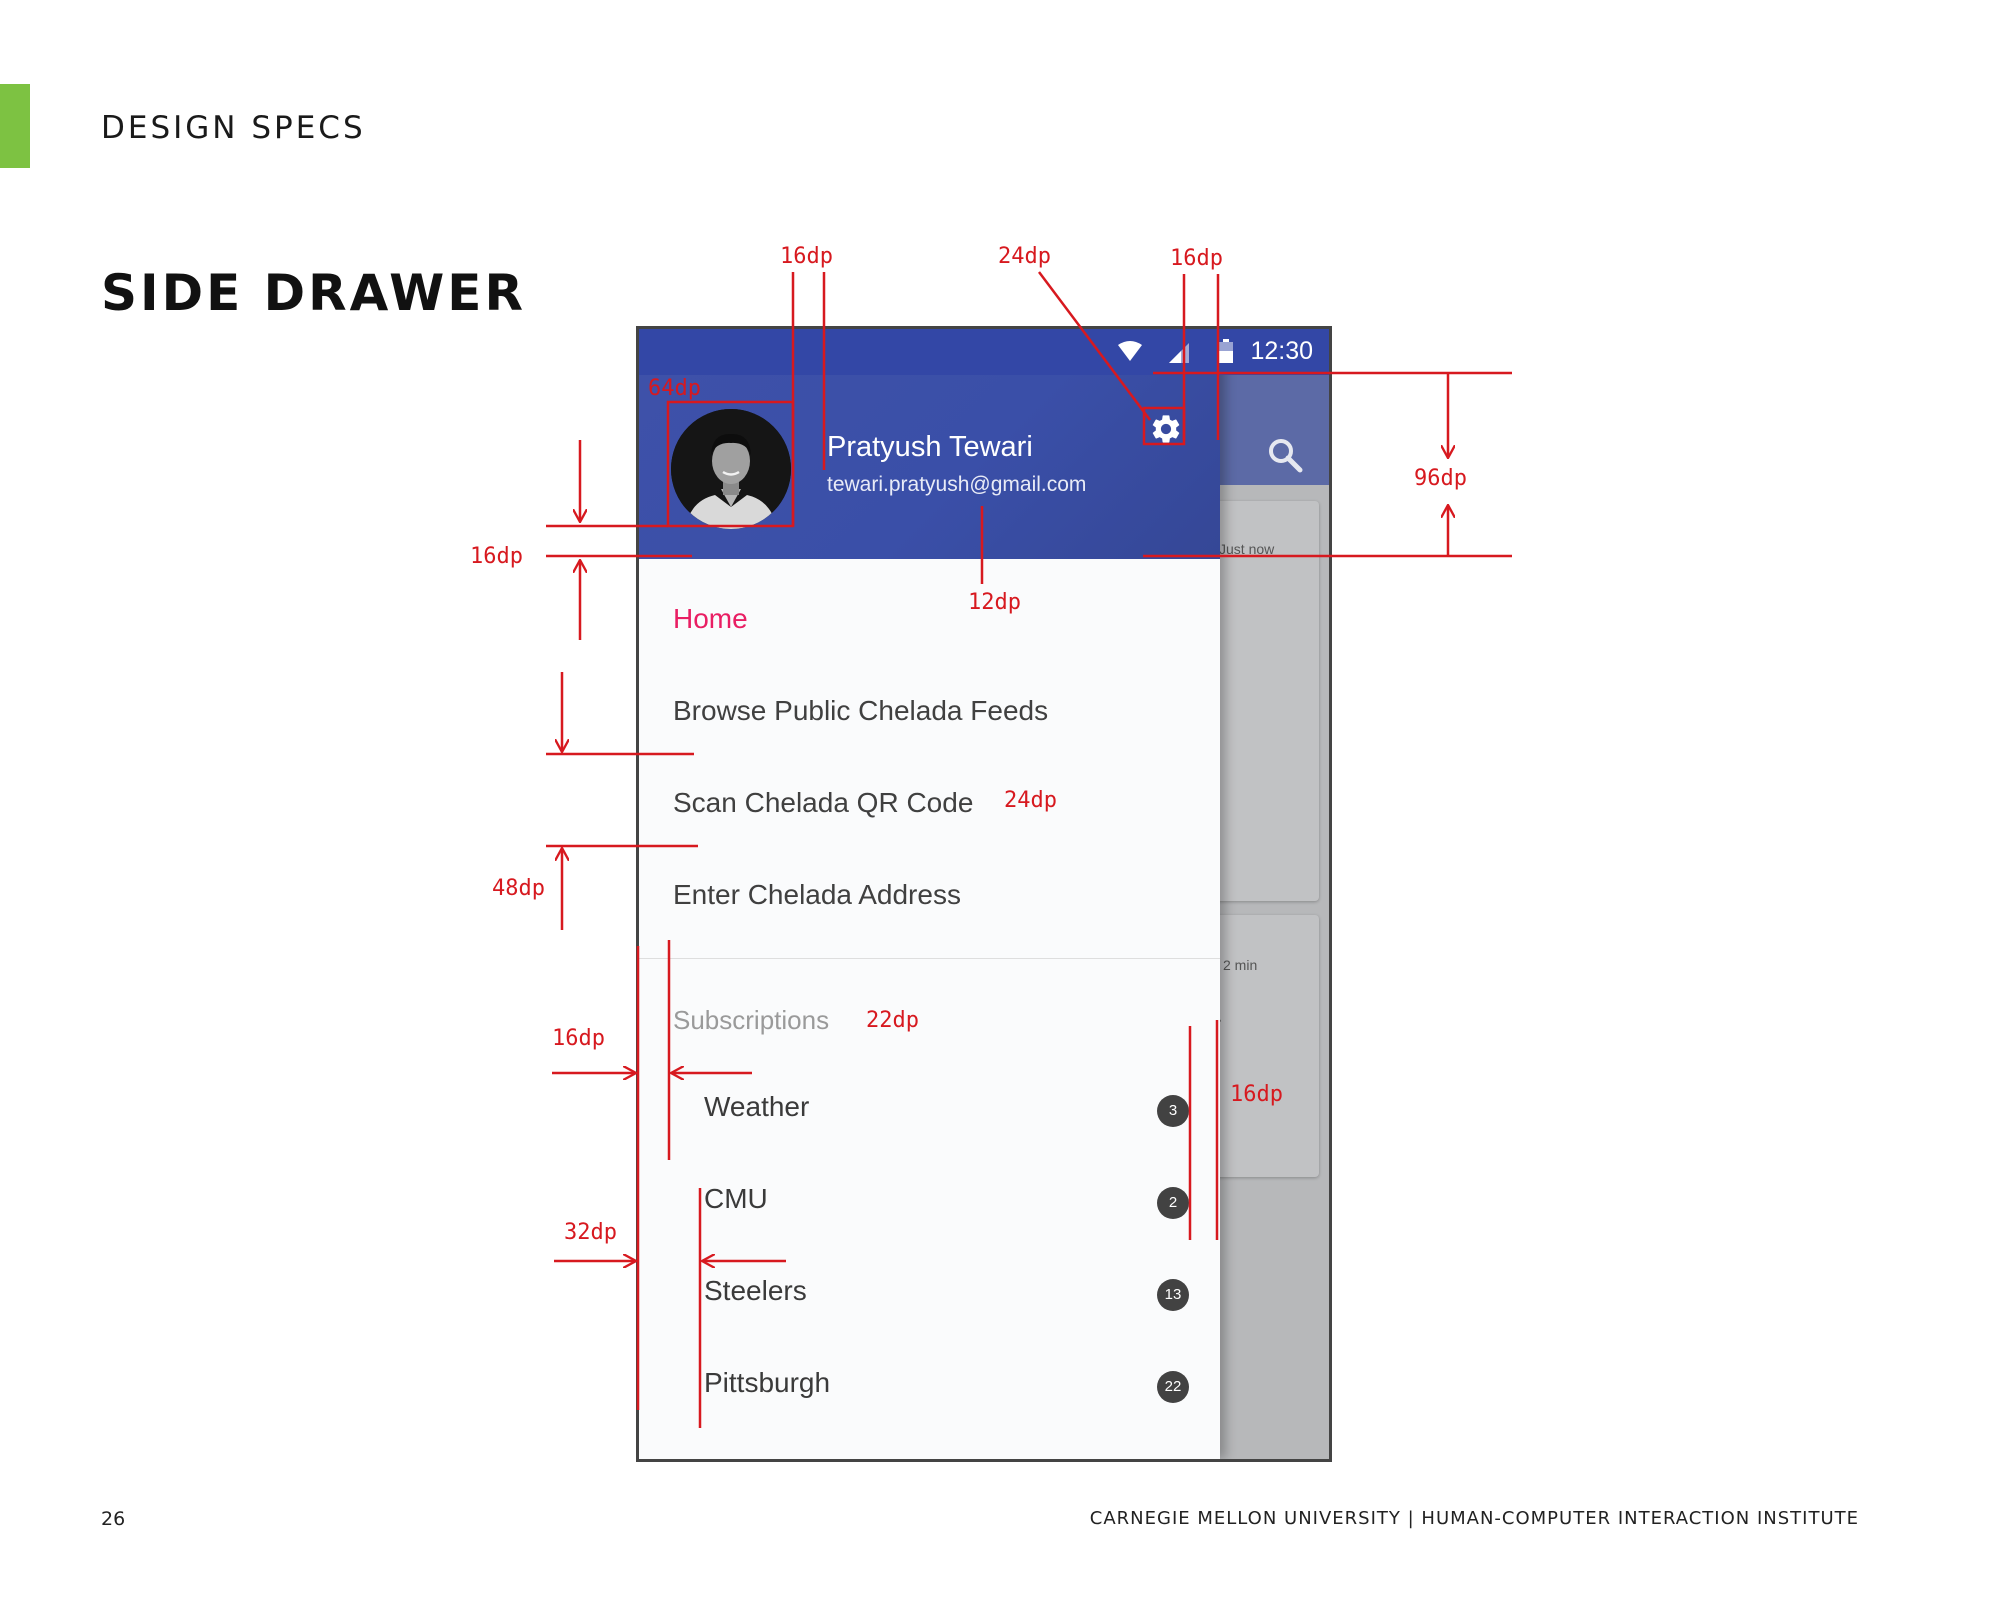 The image size is (2000, 1600). I want to click on subscription-item-cmu: CMU, so click(736, 1199).